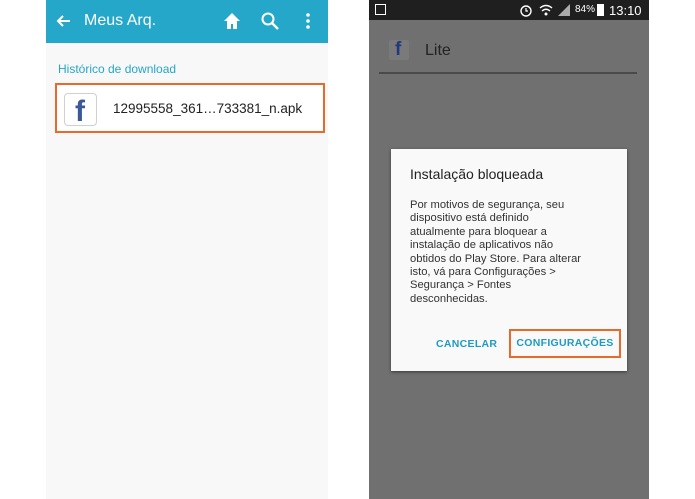 The height and width of the screenshot is (499, 695). I want to click on settings-button: CONFIGURAÇÕES, so click(565, 343).